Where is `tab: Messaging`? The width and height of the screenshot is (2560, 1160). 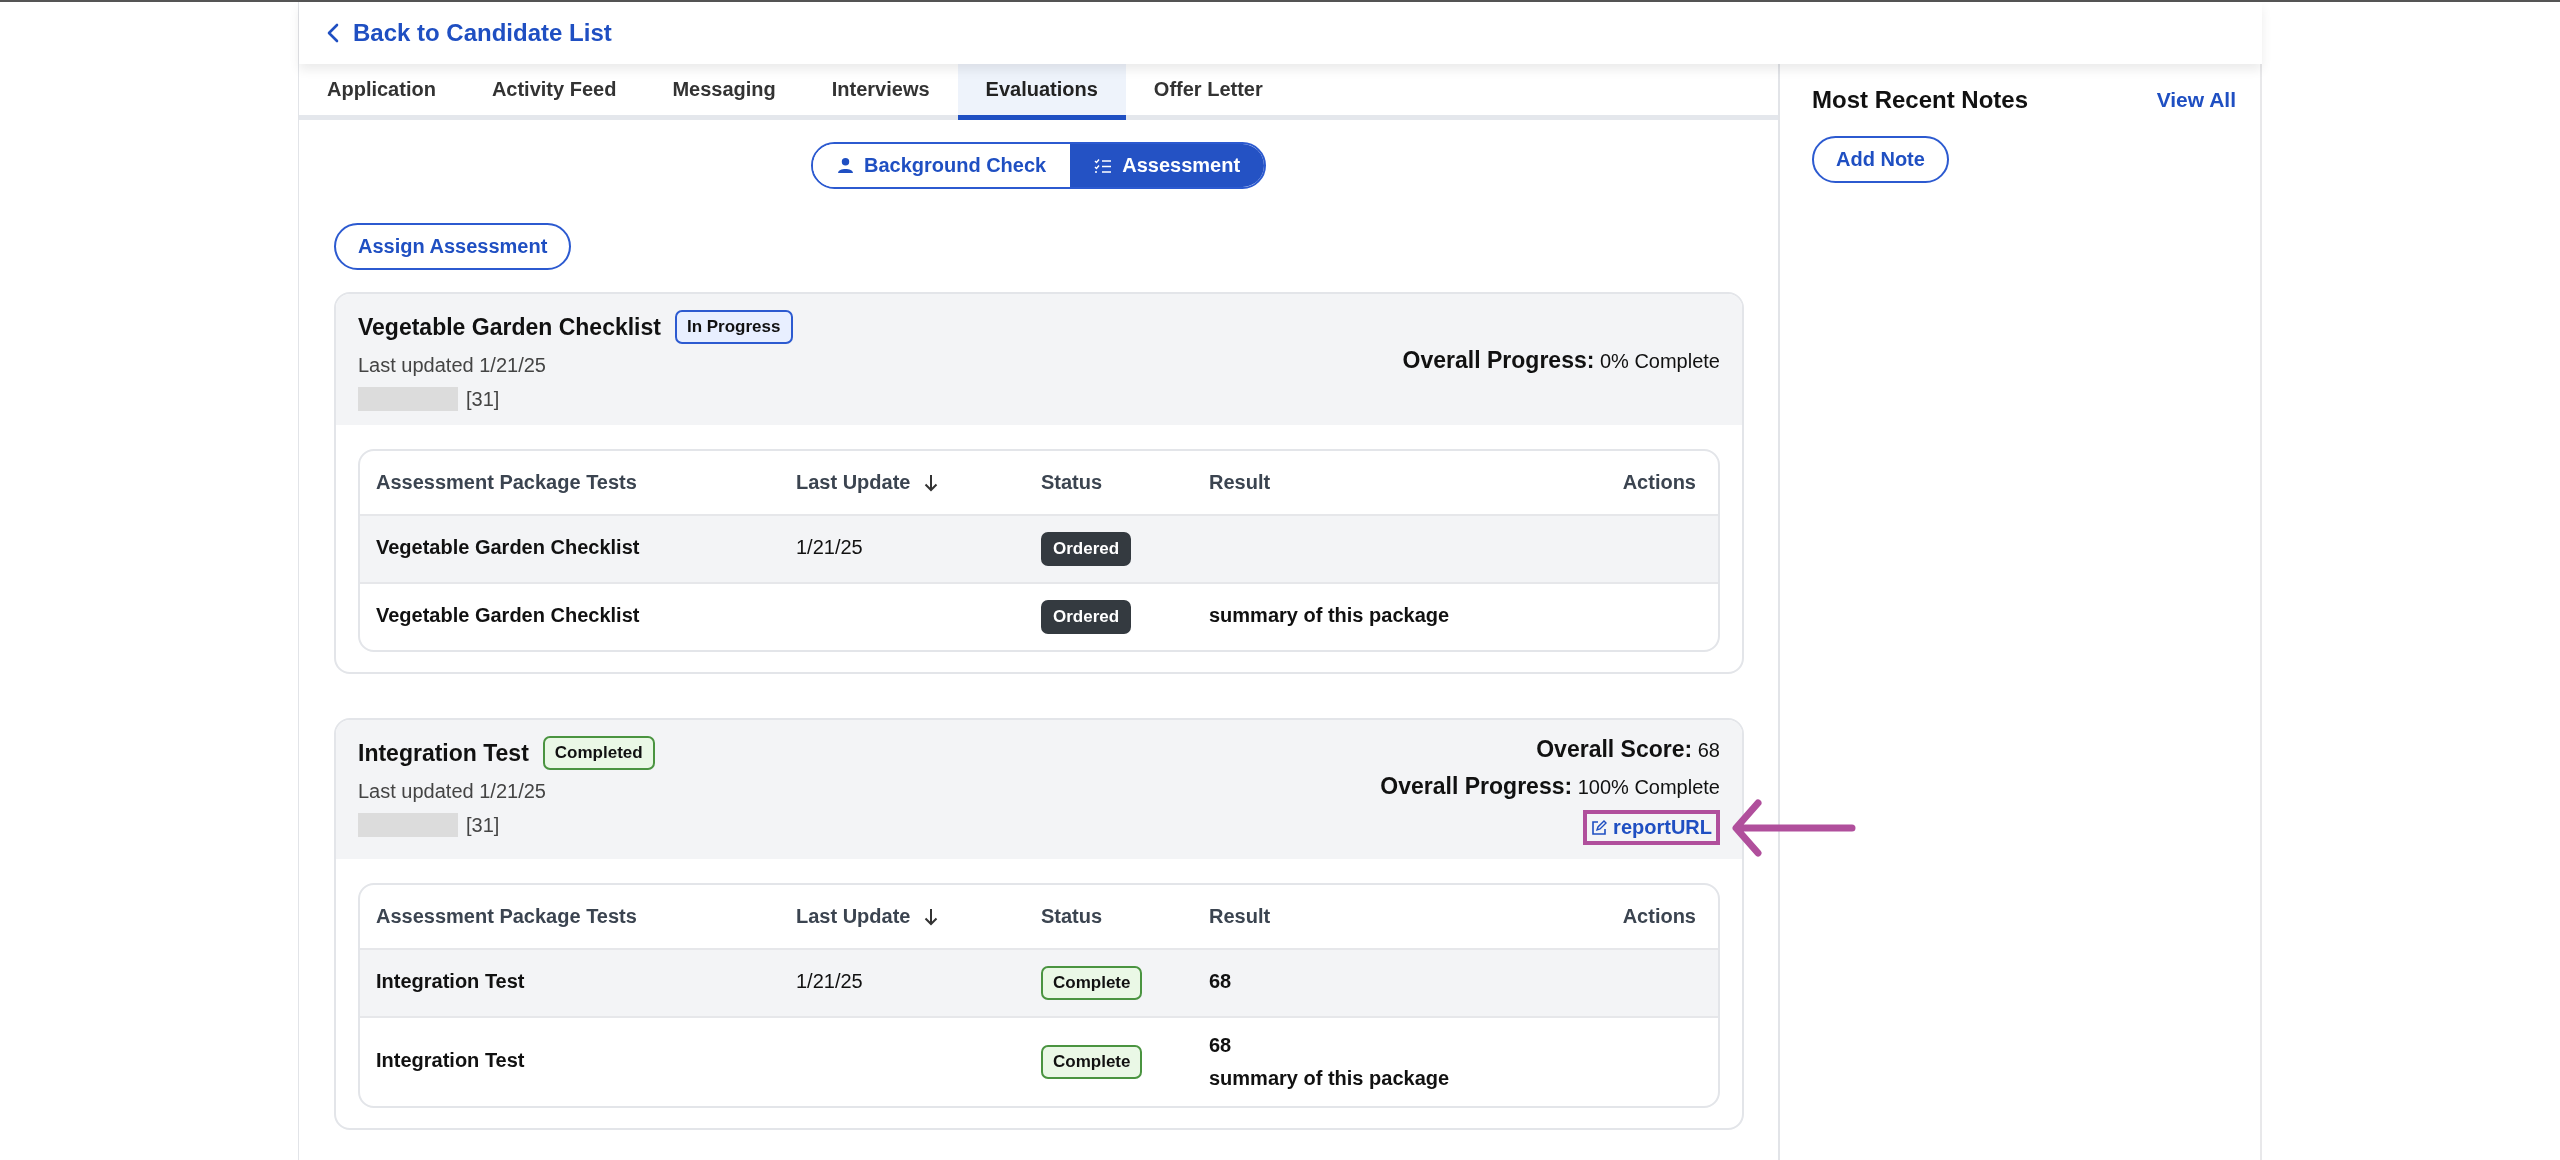 tab: Messaging is located at coordinates (724, 92).